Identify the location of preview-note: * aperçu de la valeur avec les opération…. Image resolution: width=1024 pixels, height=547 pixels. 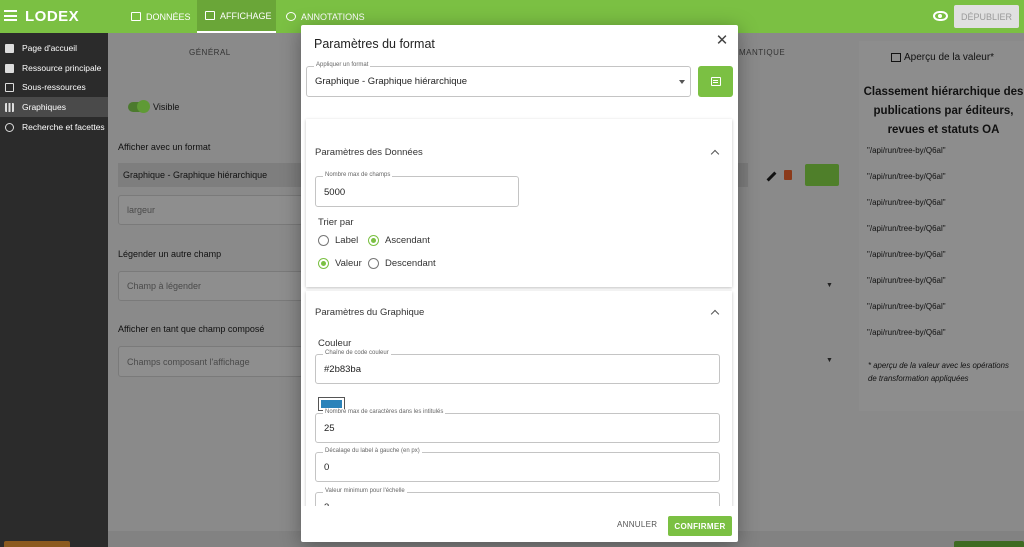
(938, 372).